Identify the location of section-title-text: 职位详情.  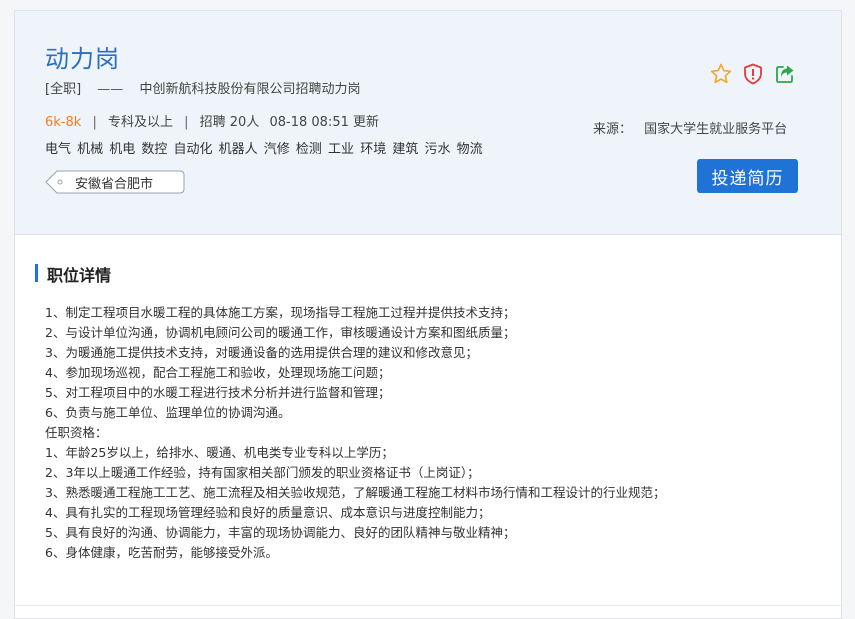
(79, 275).